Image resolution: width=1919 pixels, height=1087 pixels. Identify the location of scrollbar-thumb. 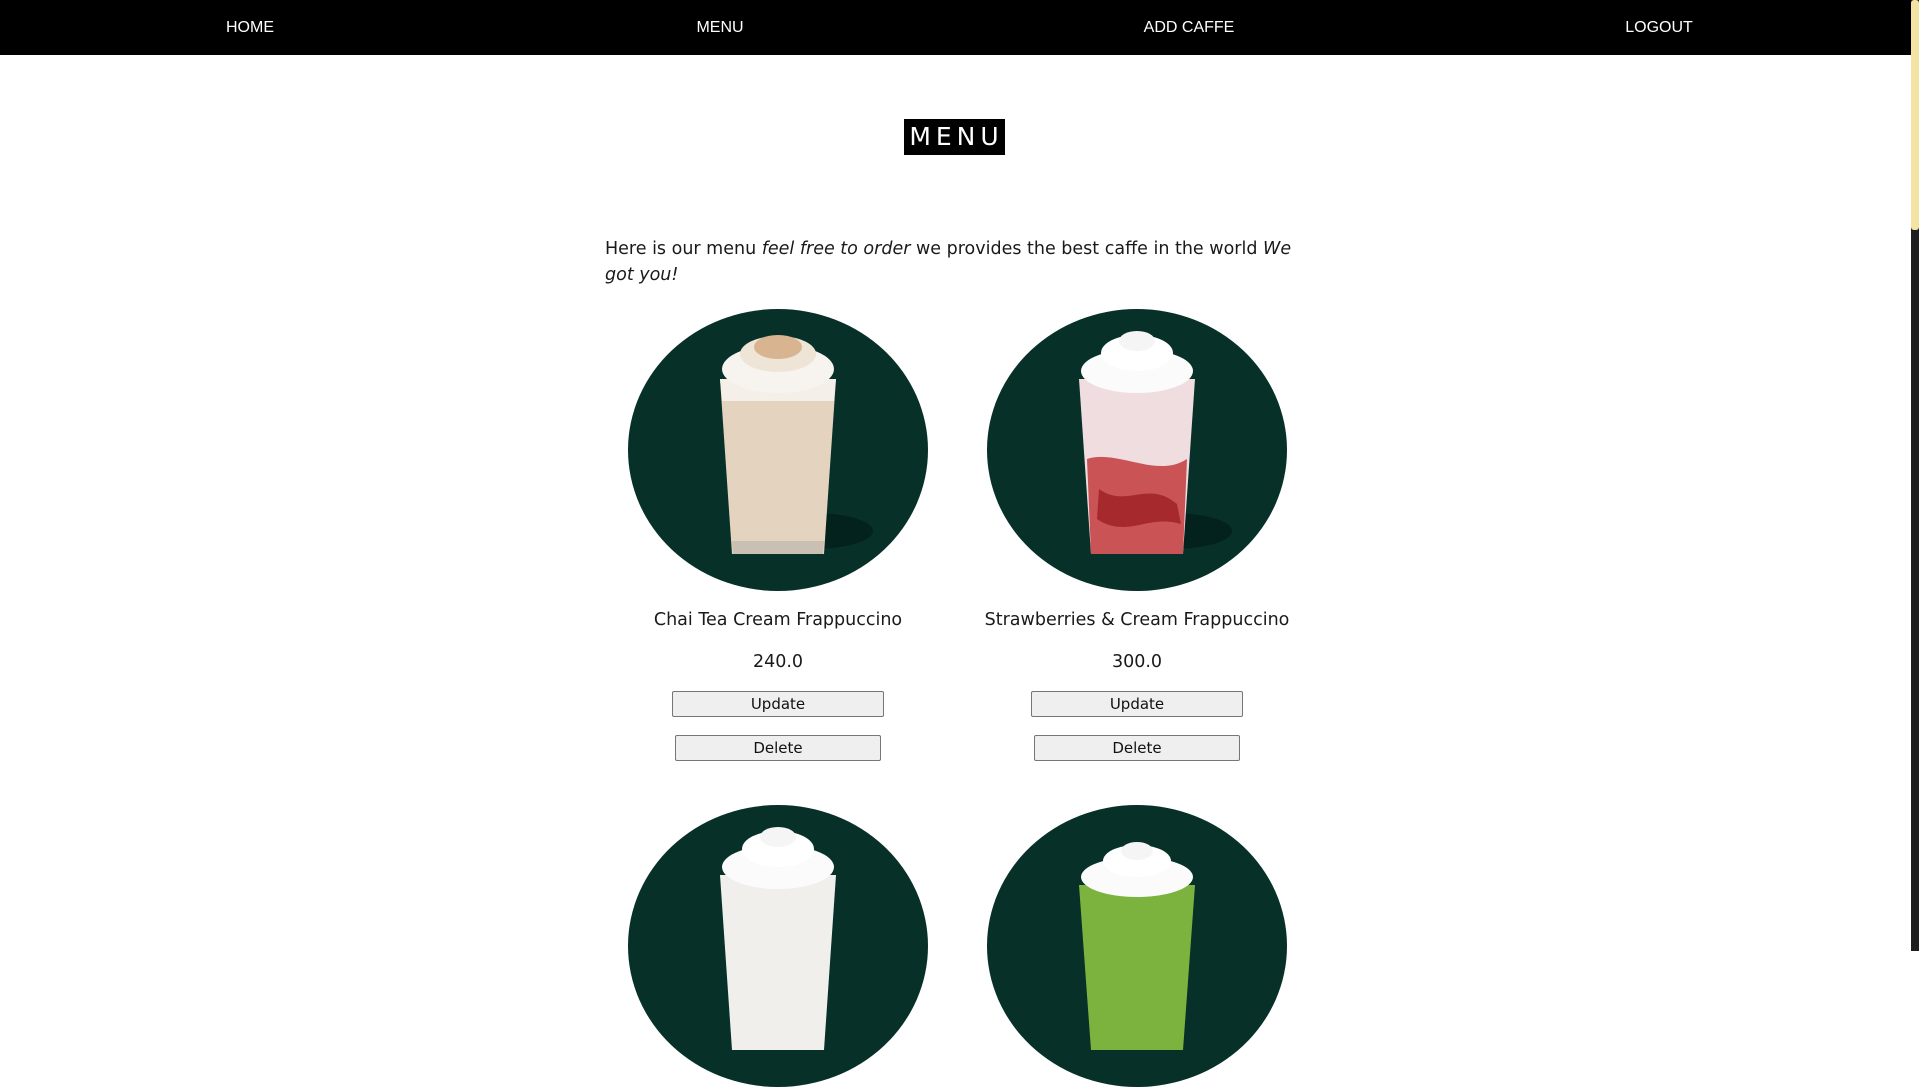
(1915, 115).